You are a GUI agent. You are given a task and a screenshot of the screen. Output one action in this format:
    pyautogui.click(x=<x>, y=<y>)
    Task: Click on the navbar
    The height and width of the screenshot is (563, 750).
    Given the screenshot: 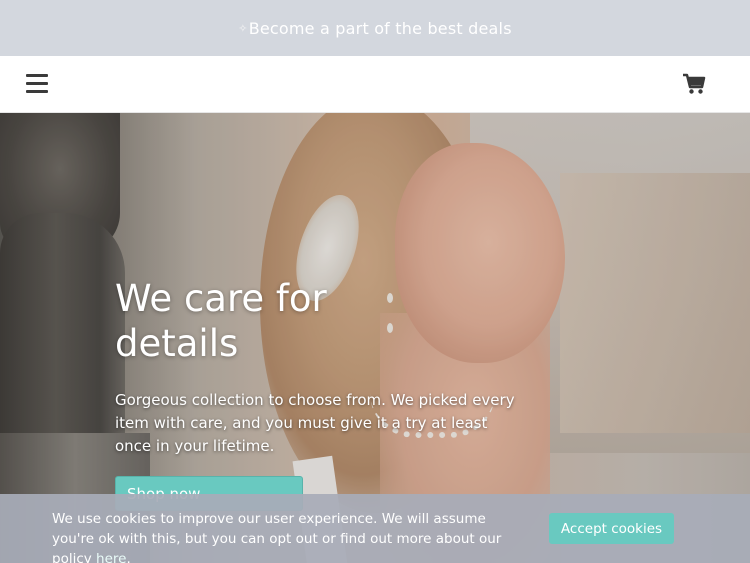 What is the action you would take?
    pyautogui.click(x=375, y=84)
    